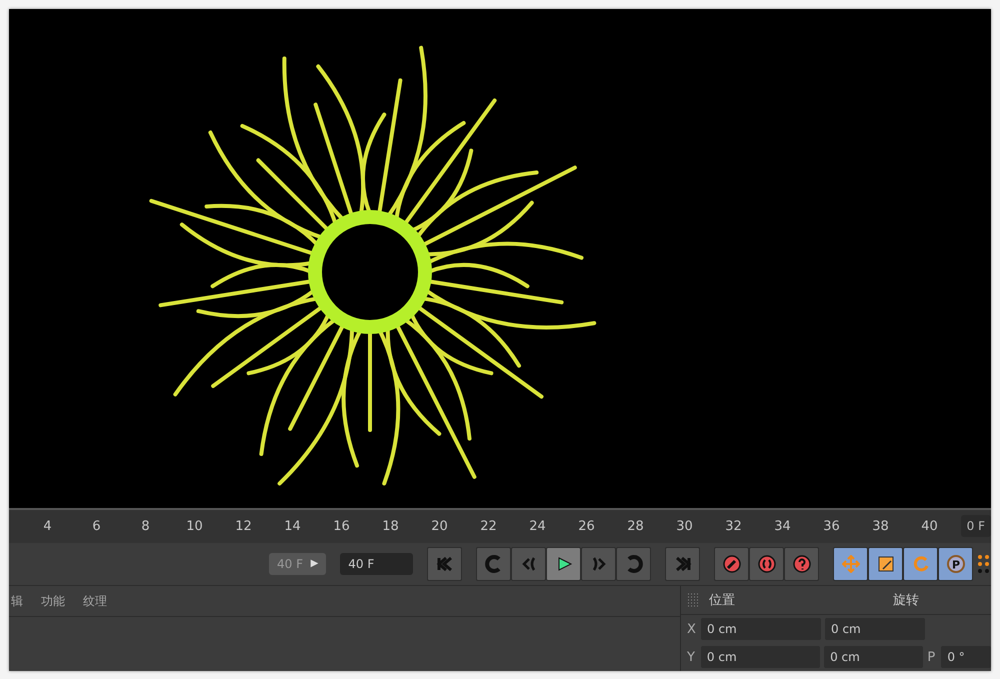 This screenshot has width=1000, height=679. I want to click on frame-number: 10, so click(194, 526).